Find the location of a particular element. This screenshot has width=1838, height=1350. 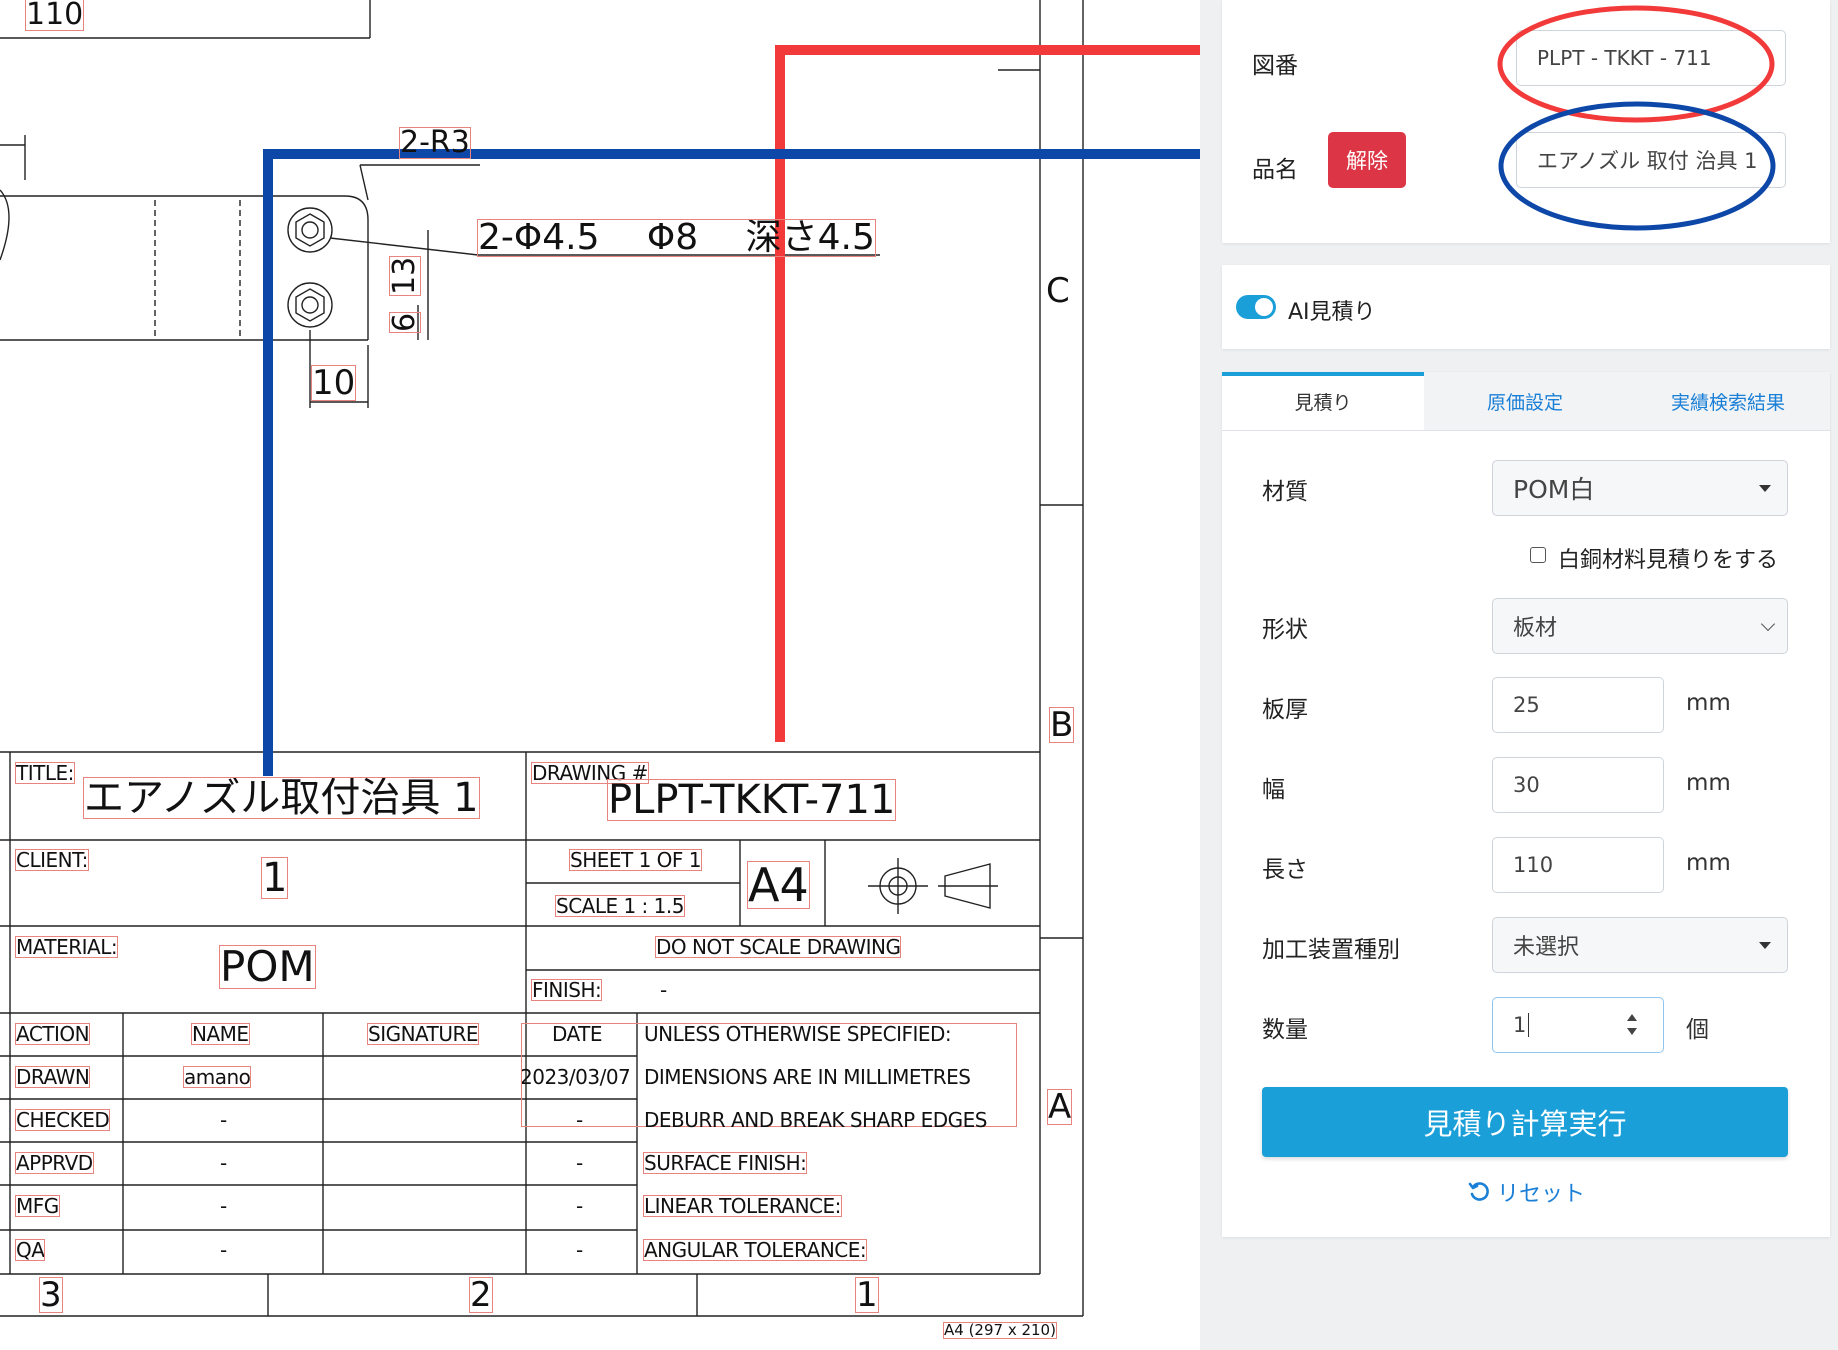

machine-type-value: 未選択 is located at coordinates (1546, 947).